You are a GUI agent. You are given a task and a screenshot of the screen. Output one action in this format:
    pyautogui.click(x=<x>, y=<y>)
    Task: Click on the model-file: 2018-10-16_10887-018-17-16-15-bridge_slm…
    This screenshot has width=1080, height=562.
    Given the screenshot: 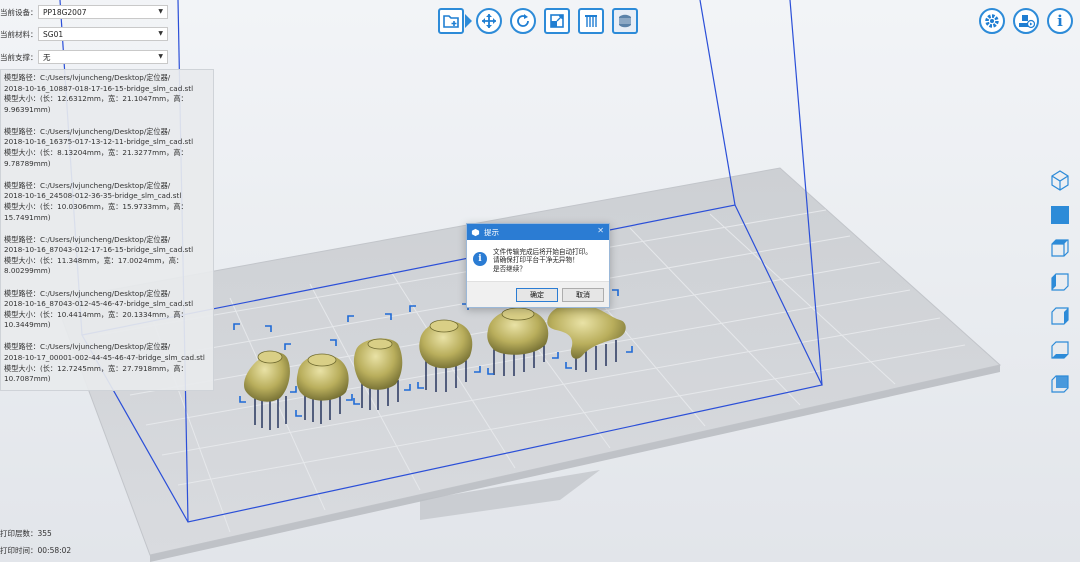 What is the action you would take?
    pyautogui.click(x=99, y=88)
    